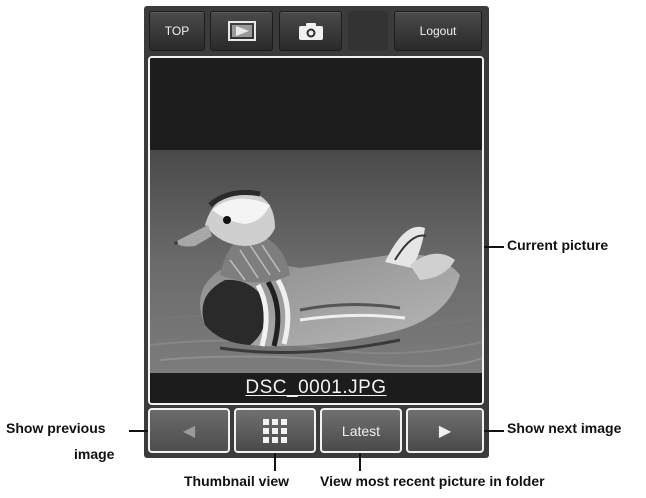 The width and height of the screenshot is (646, 498). What do you see at coordinates (564, 428) in the screenshot?
I see `show-next-callout: Show next image` at bounding box center [564, 428].